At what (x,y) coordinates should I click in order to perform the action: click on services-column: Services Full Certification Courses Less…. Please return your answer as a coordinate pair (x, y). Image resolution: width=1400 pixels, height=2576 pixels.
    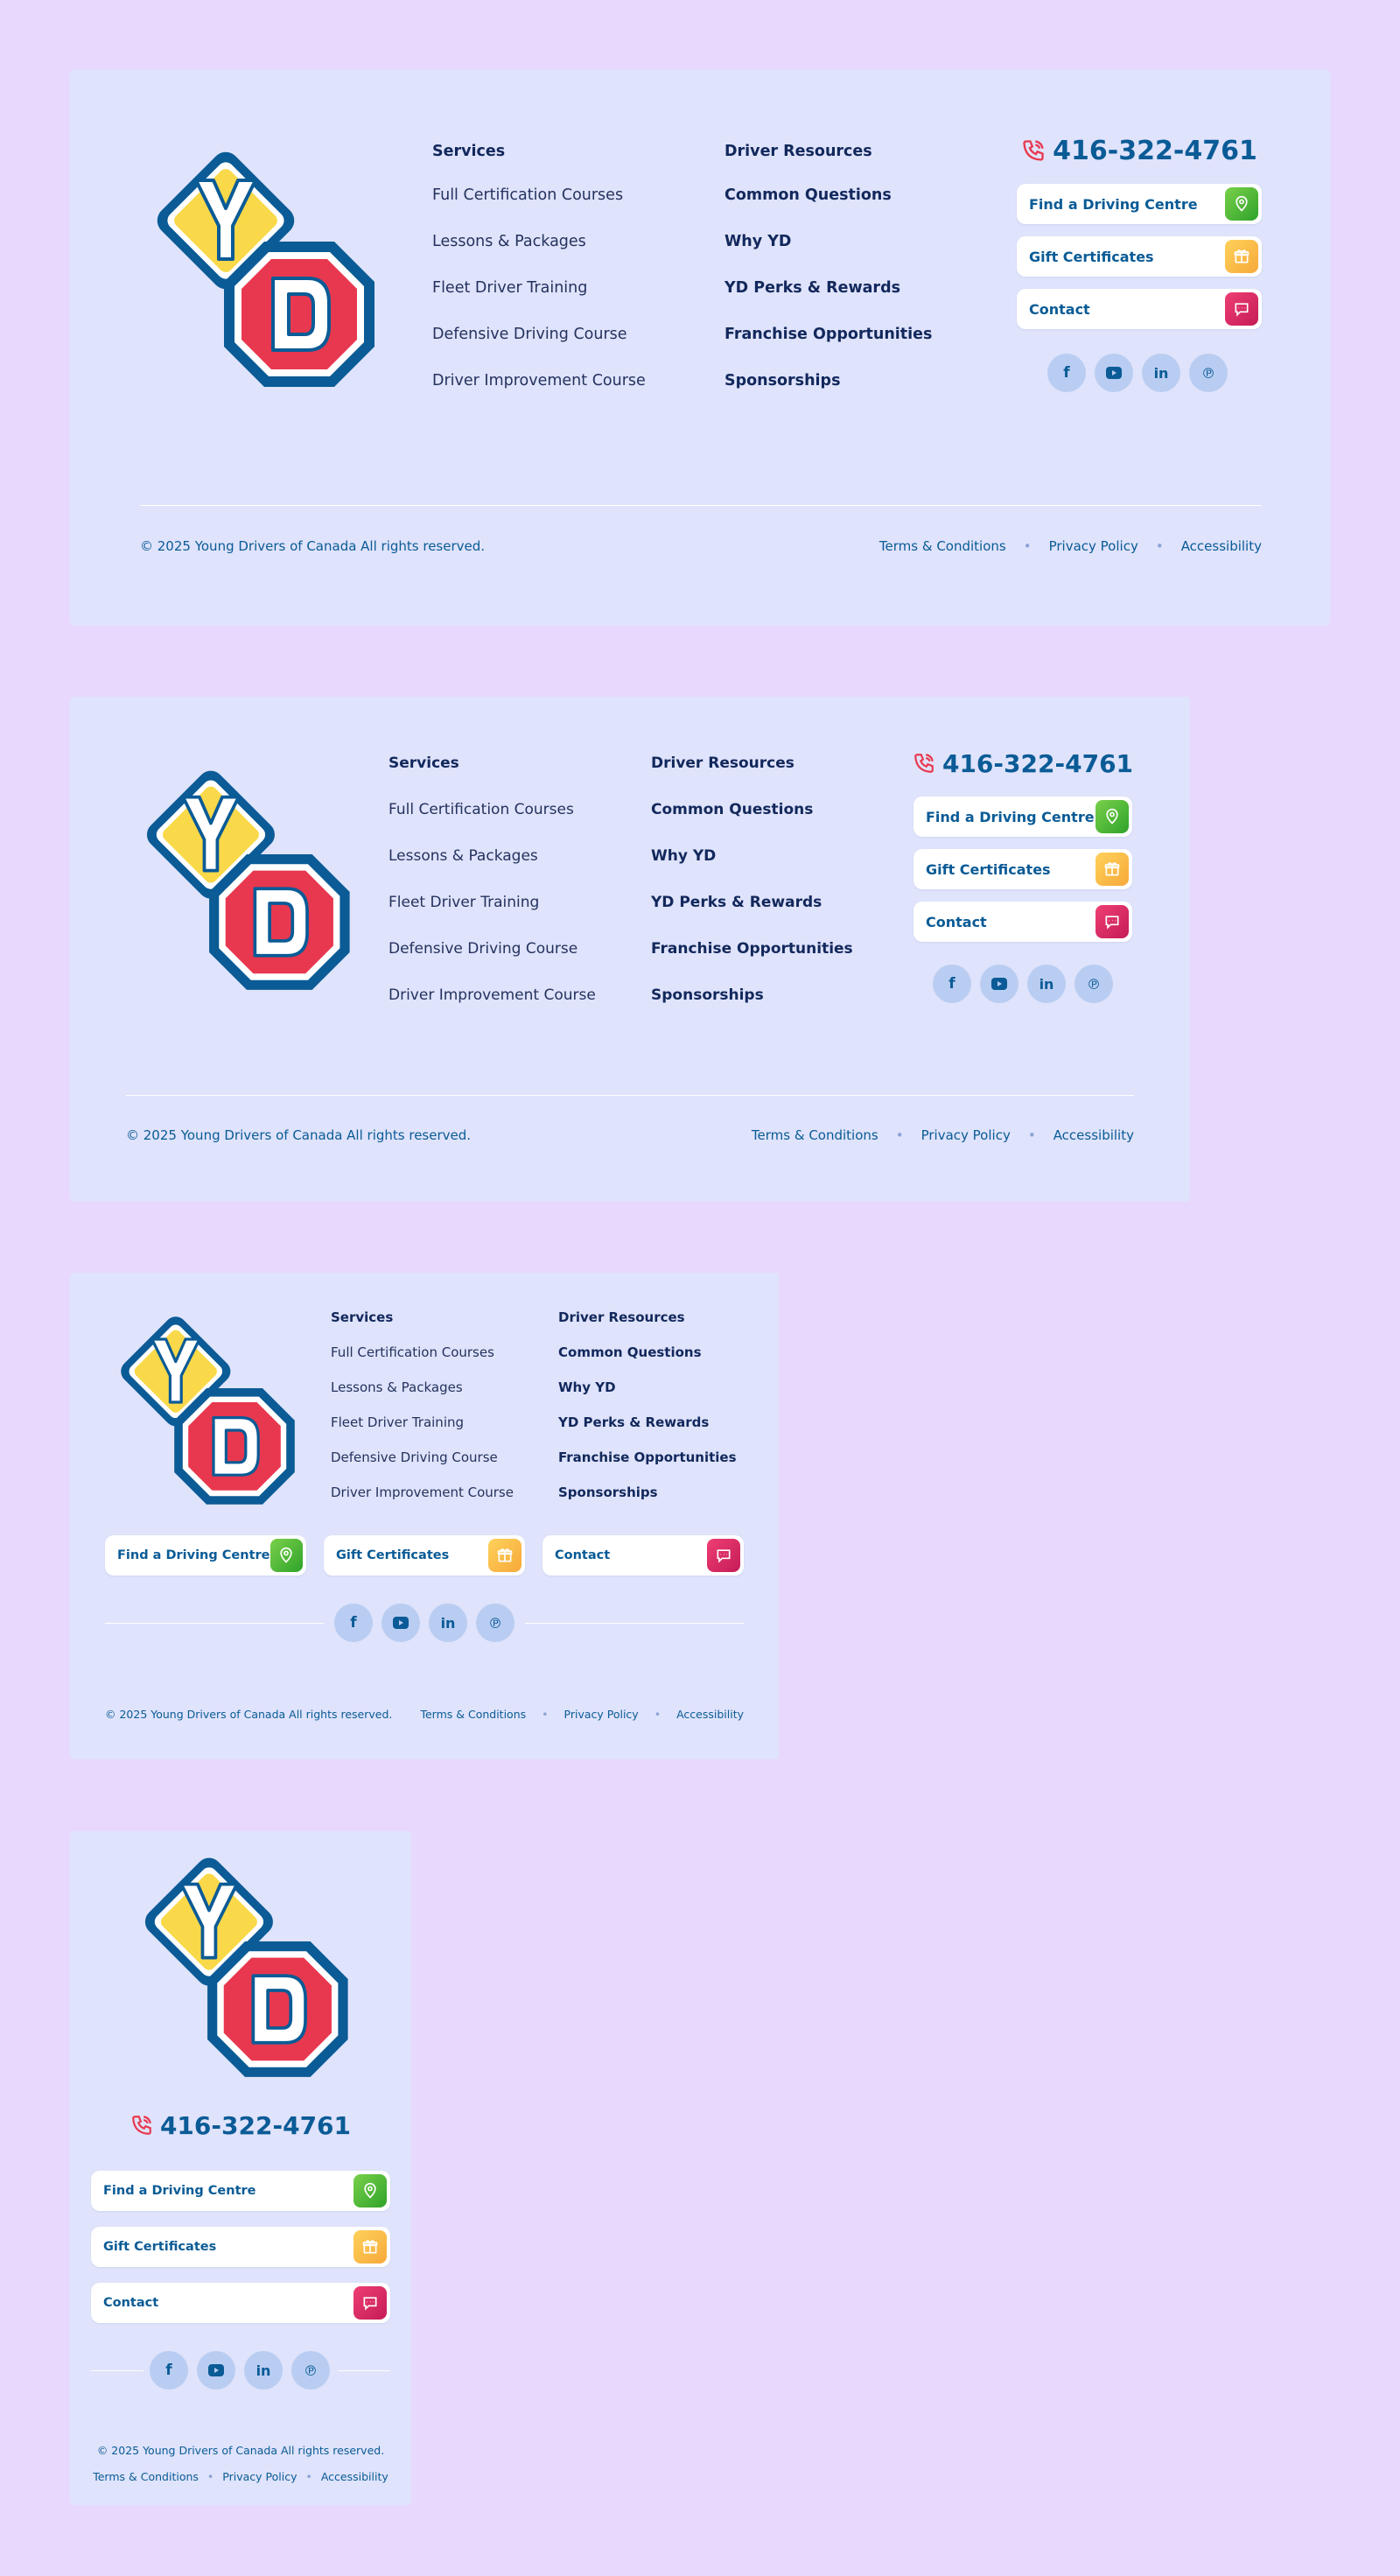
    Looking at the image, I should click on (492, 879).